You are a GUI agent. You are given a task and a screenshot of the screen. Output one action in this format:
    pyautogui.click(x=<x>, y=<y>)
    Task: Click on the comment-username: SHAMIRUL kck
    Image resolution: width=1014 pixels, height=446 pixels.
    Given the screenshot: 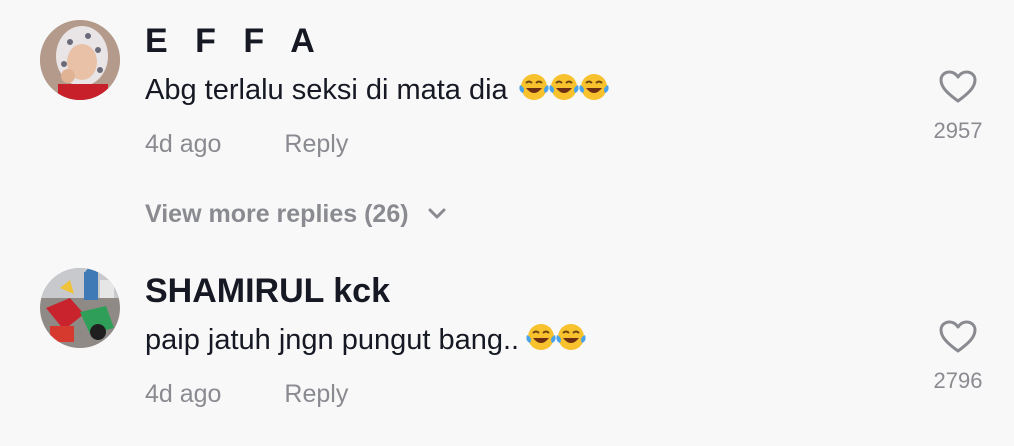 What is the action you would take?
    pyautogui.click(x=267, y=291)
    